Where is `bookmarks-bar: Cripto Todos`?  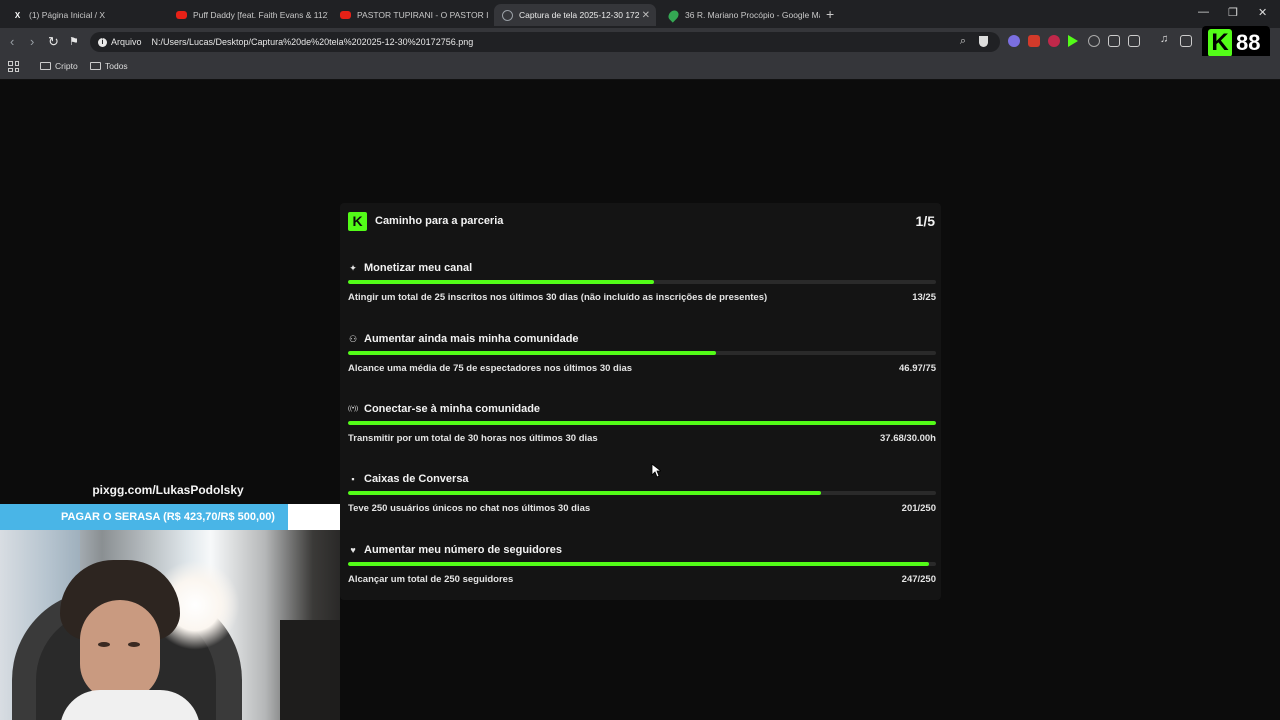 bookmarks-bar: Cripto Todos is located at coordinates (640, 68).